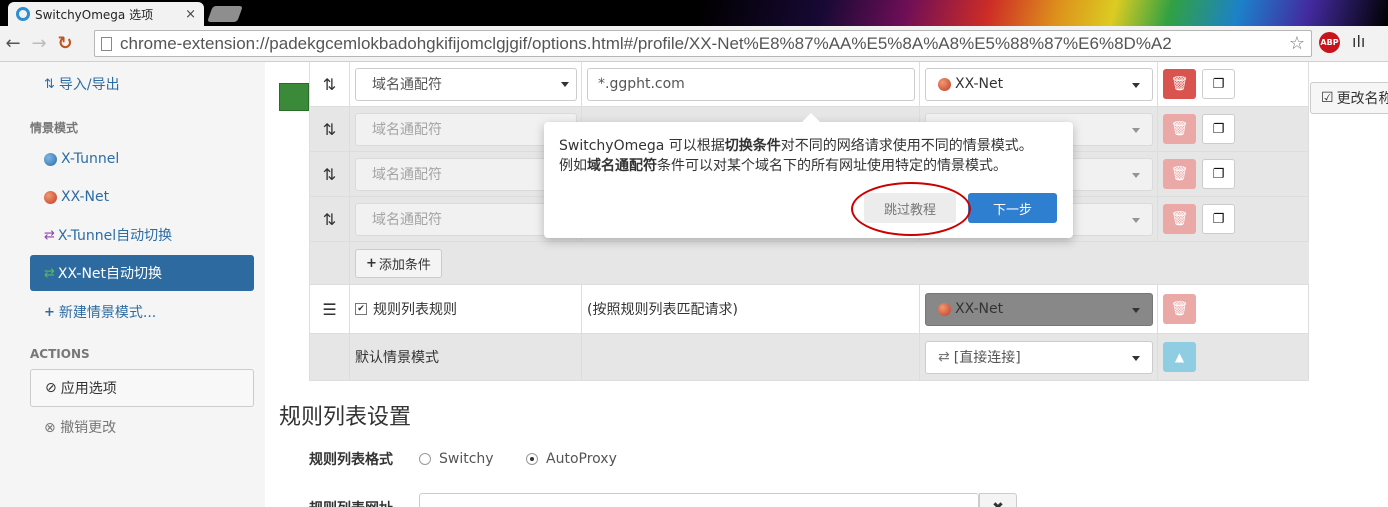  I want to click on rulelist-profile-select: XX-Net, so click(1039, 309).